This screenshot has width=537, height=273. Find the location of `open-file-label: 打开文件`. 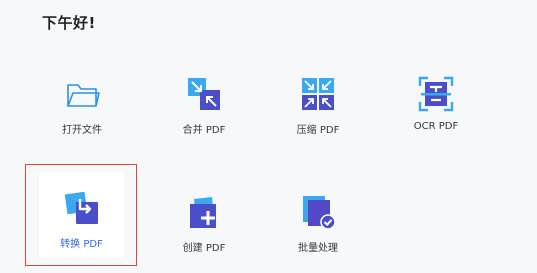

open-file-label: 打开文件 is located at coordinates (82, 130).